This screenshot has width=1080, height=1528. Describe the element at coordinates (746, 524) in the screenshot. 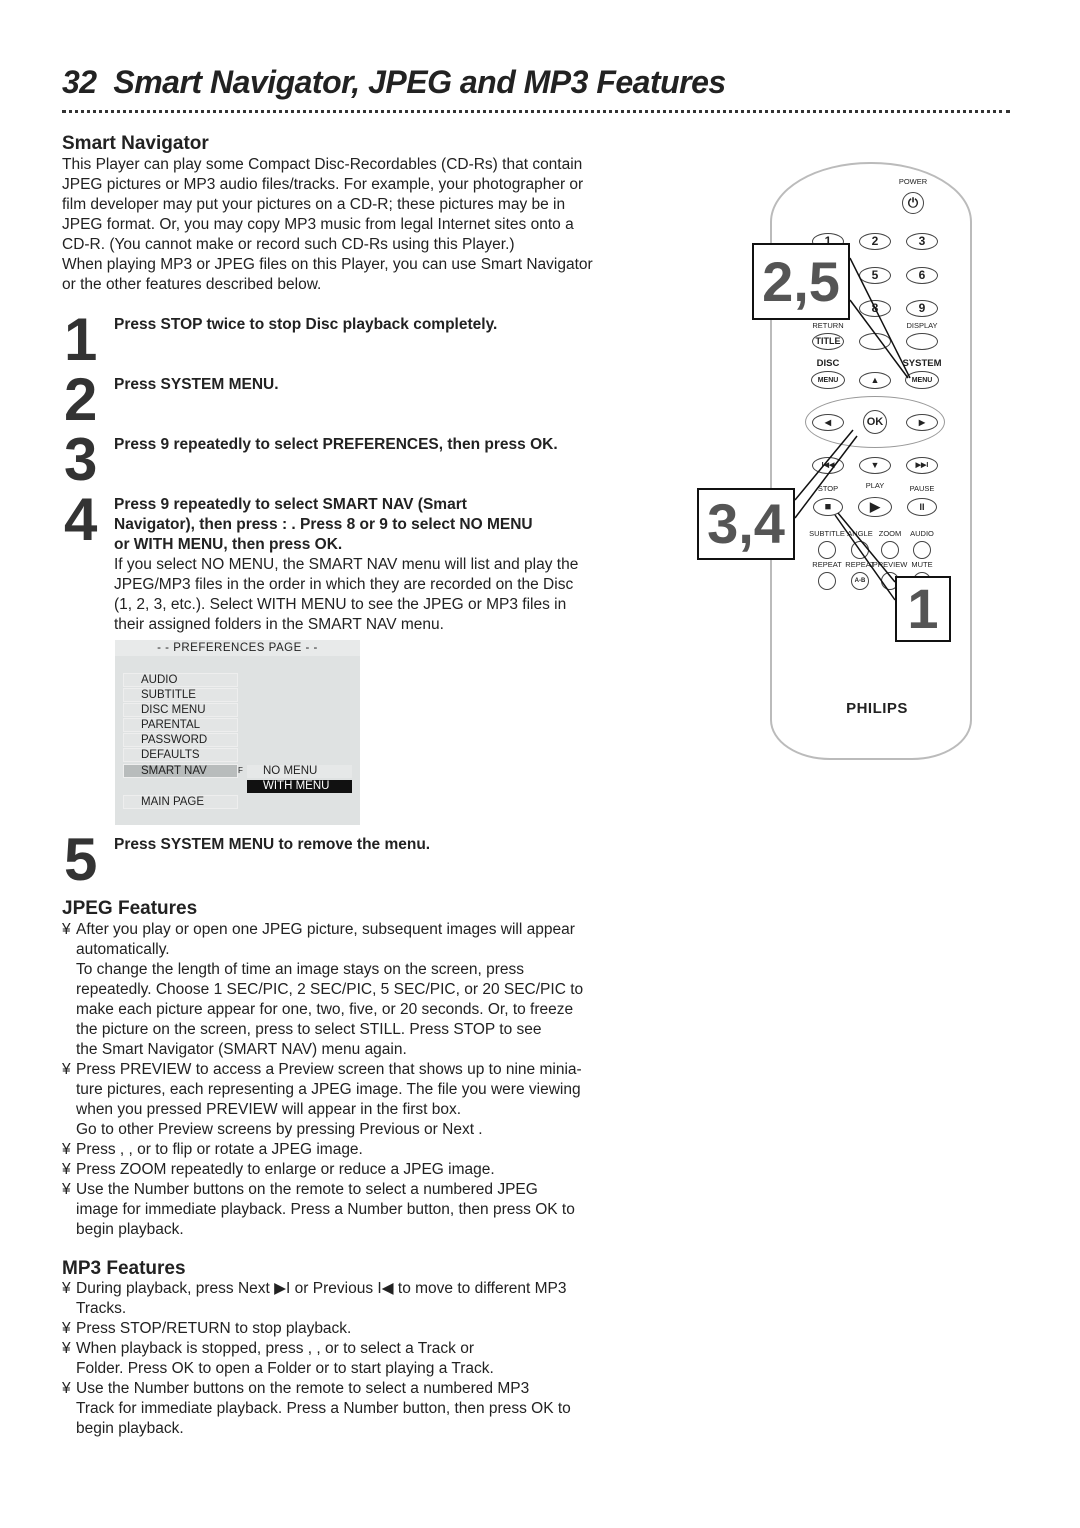

I see `callout-3-4: 3,4` at that location.